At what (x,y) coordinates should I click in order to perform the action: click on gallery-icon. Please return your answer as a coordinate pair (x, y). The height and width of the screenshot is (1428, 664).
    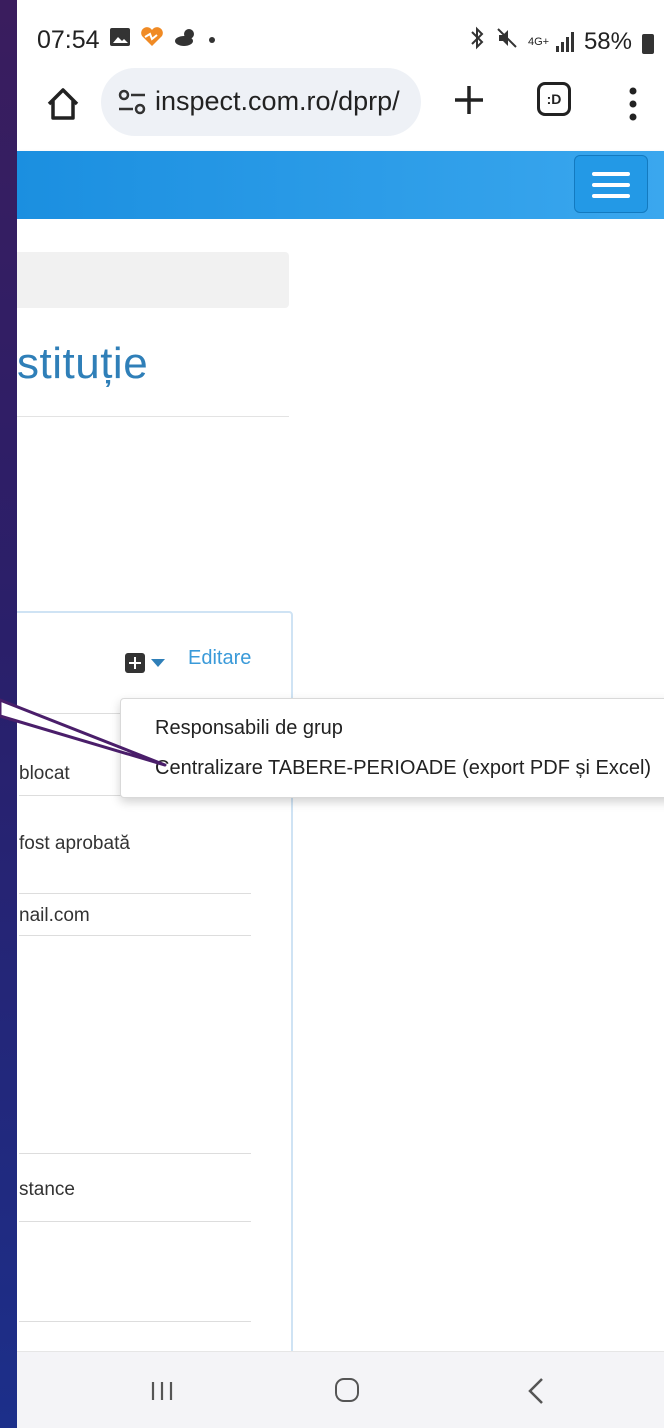
    Looking at the image, I should click on (120, 40).